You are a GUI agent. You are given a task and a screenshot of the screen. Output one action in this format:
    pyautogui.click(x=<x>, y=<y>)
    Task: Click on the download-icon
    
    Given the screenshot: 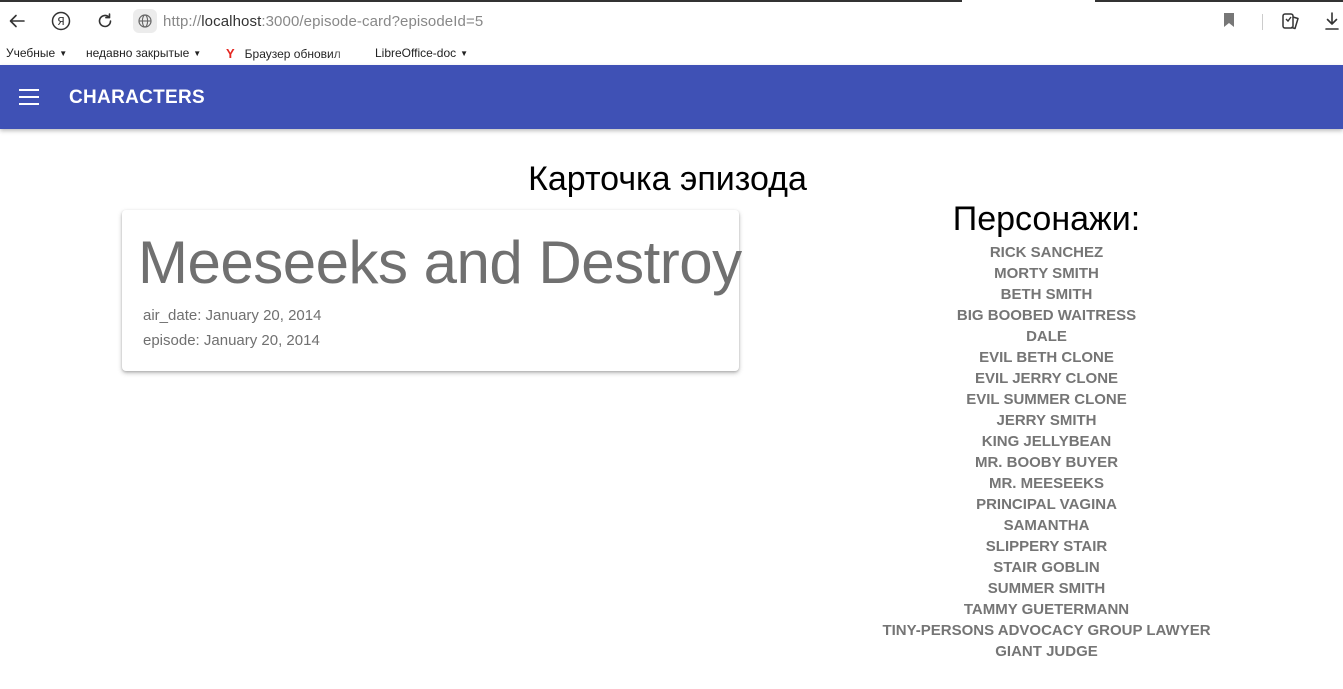 What is the action you would take?
    pyautogui.click(x=1332, y=21)
    